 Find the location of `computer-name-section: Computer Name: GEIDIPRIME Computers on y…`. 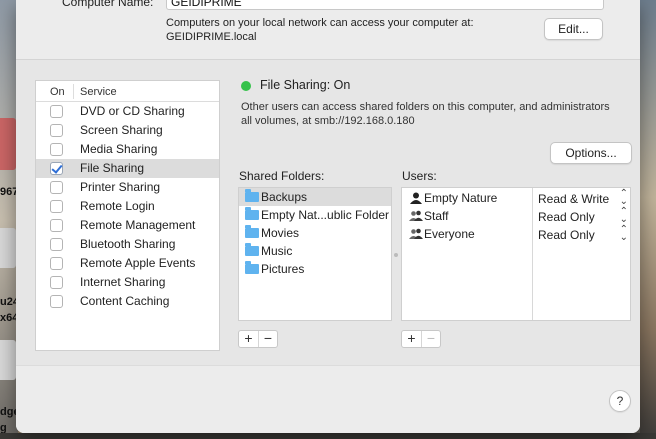

computer-name-section: Computer Name: GEIDIPRIME Computers on y… is located at coordinates (328, 30).